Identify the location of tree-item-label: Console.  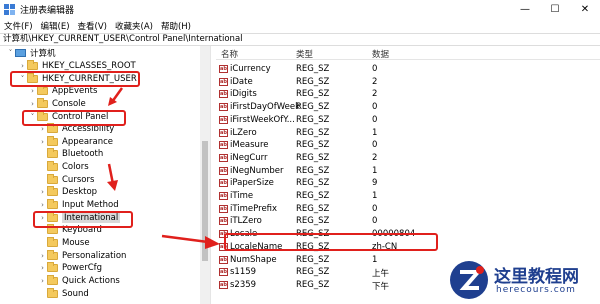
(69, 103).